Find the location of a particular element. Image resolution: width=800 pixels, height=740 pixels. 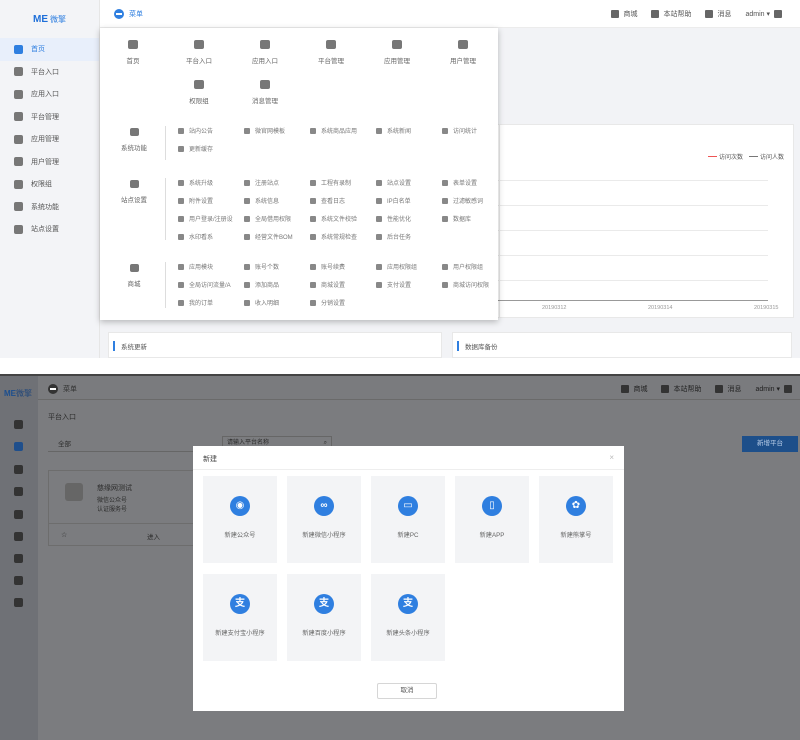

menu-item: 账号个数 is located at coordinates (277, 266).